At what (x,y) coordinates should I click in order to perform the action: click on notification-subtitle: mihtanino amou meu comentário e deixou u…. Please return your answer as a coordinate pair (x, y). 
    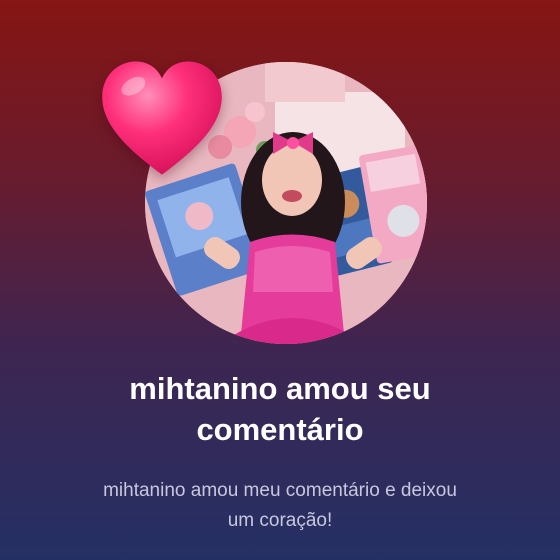
    Looking at the image, I should click on (280, 505).